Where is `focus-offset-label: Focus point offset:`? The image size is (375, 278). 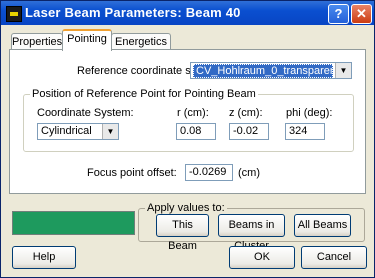 focus-offset-label: Focus point offset: is located at coordinates (132, 173).